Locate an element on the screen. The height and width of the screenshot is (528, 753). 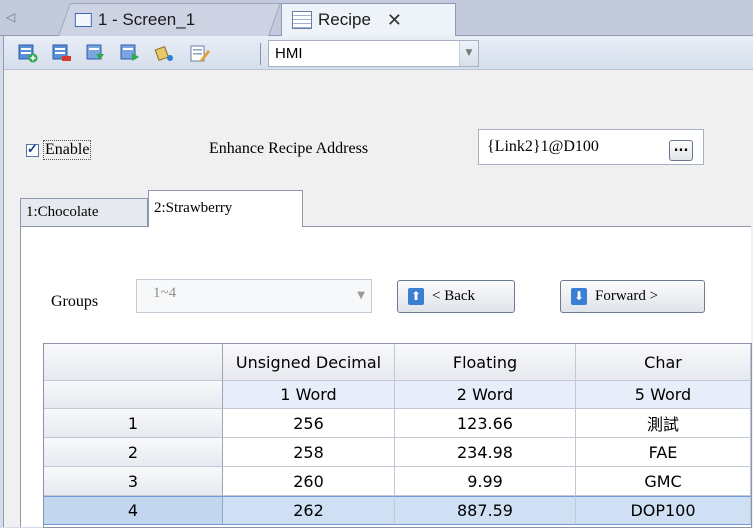
add-row-icon is located at coordinates (28, 53).